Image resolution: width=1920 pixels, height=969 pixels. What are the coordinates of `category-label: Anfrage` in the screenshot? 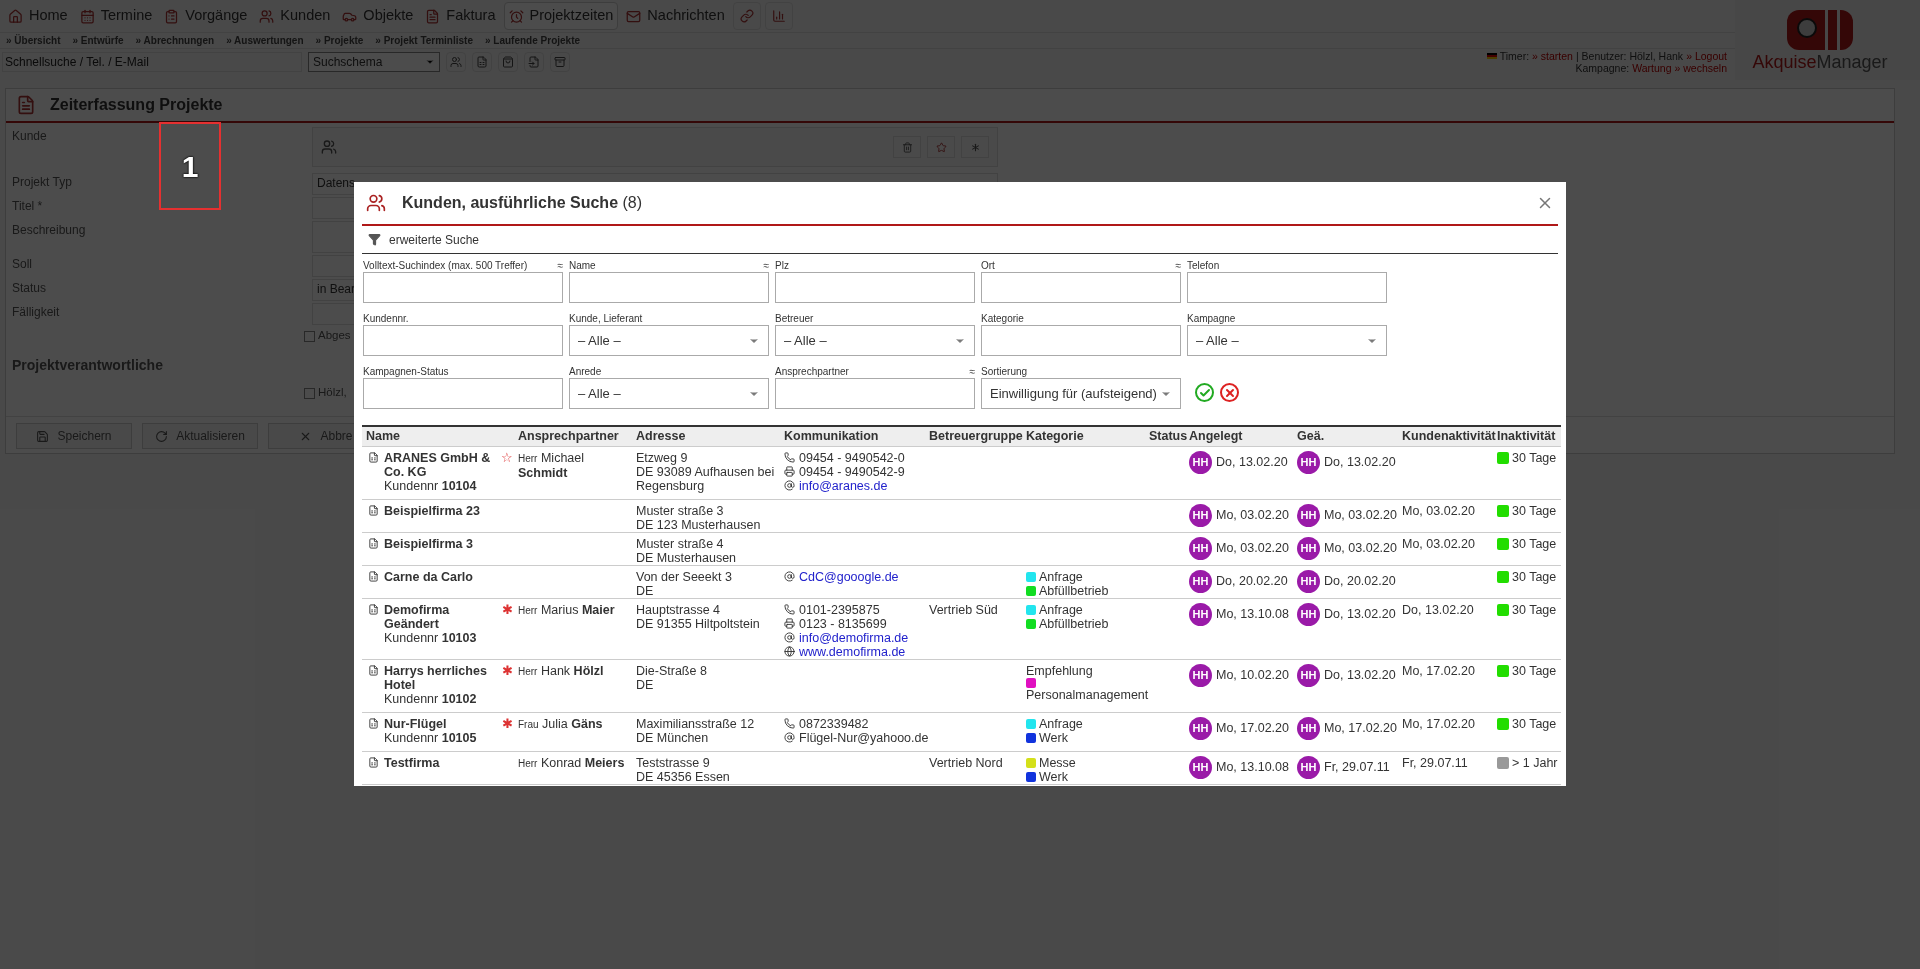 It's located at (1061, 576).